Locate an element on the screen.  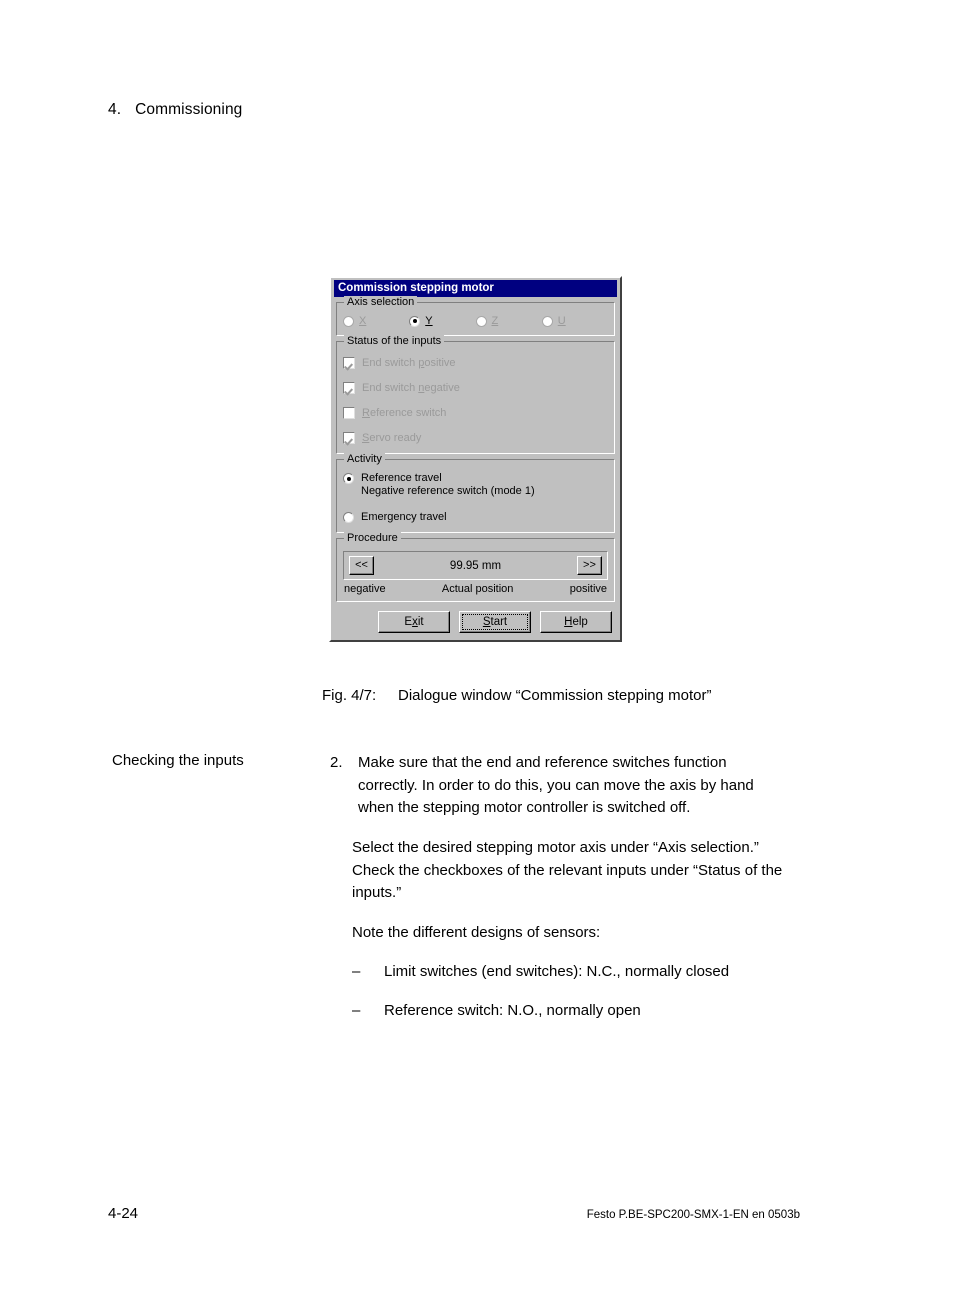
paragraph-sensor-designs: Note the different designs of sensors: is located at coordinates (476, 932).